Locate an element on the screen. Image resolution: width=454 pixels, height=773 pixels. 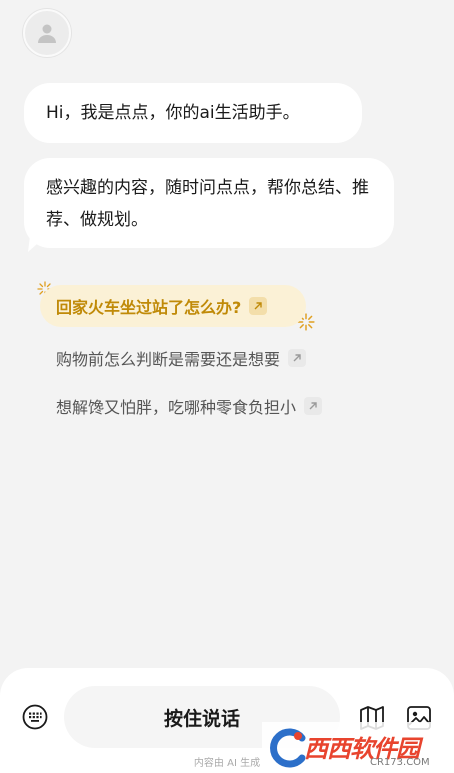
keyboard-icon is located at coordinates (35, 717).